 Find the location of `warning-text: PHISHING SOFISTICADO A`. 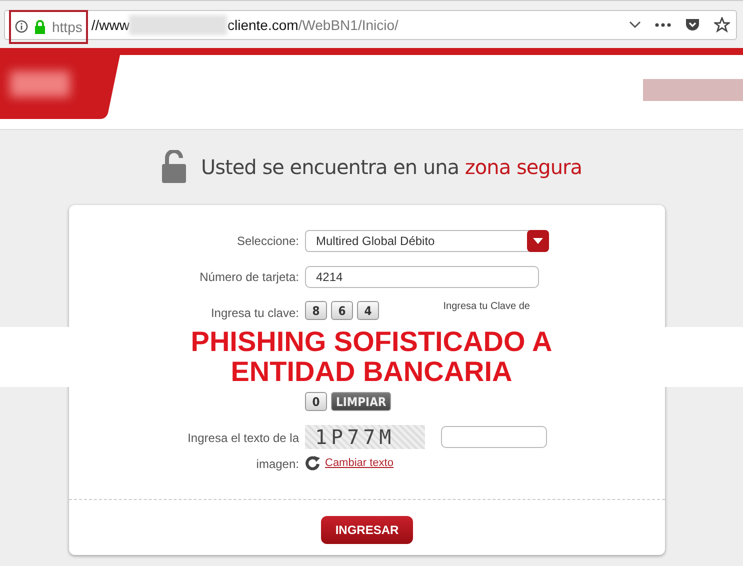

warning-text: PHISHING SOFISTICADO A is located at coordinates (371, 342).